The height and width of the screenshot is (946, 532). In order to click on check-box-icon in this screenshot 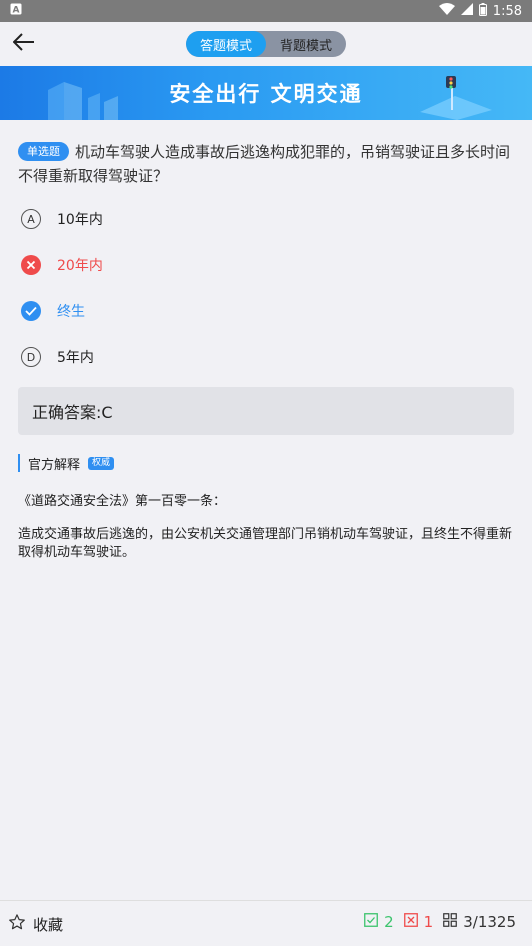, I will do `click(371, 922)`.